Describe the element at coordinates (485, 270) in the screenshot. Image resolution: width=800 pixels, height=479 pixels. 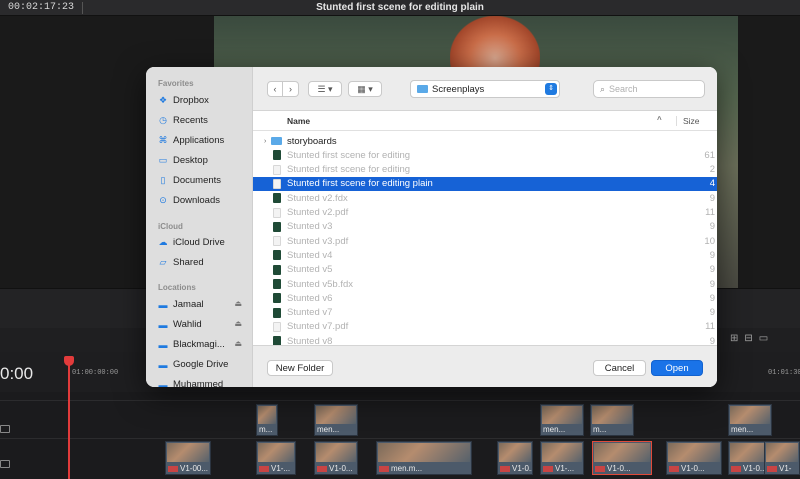
I see `file-row: Stunted v5 9` at that location.